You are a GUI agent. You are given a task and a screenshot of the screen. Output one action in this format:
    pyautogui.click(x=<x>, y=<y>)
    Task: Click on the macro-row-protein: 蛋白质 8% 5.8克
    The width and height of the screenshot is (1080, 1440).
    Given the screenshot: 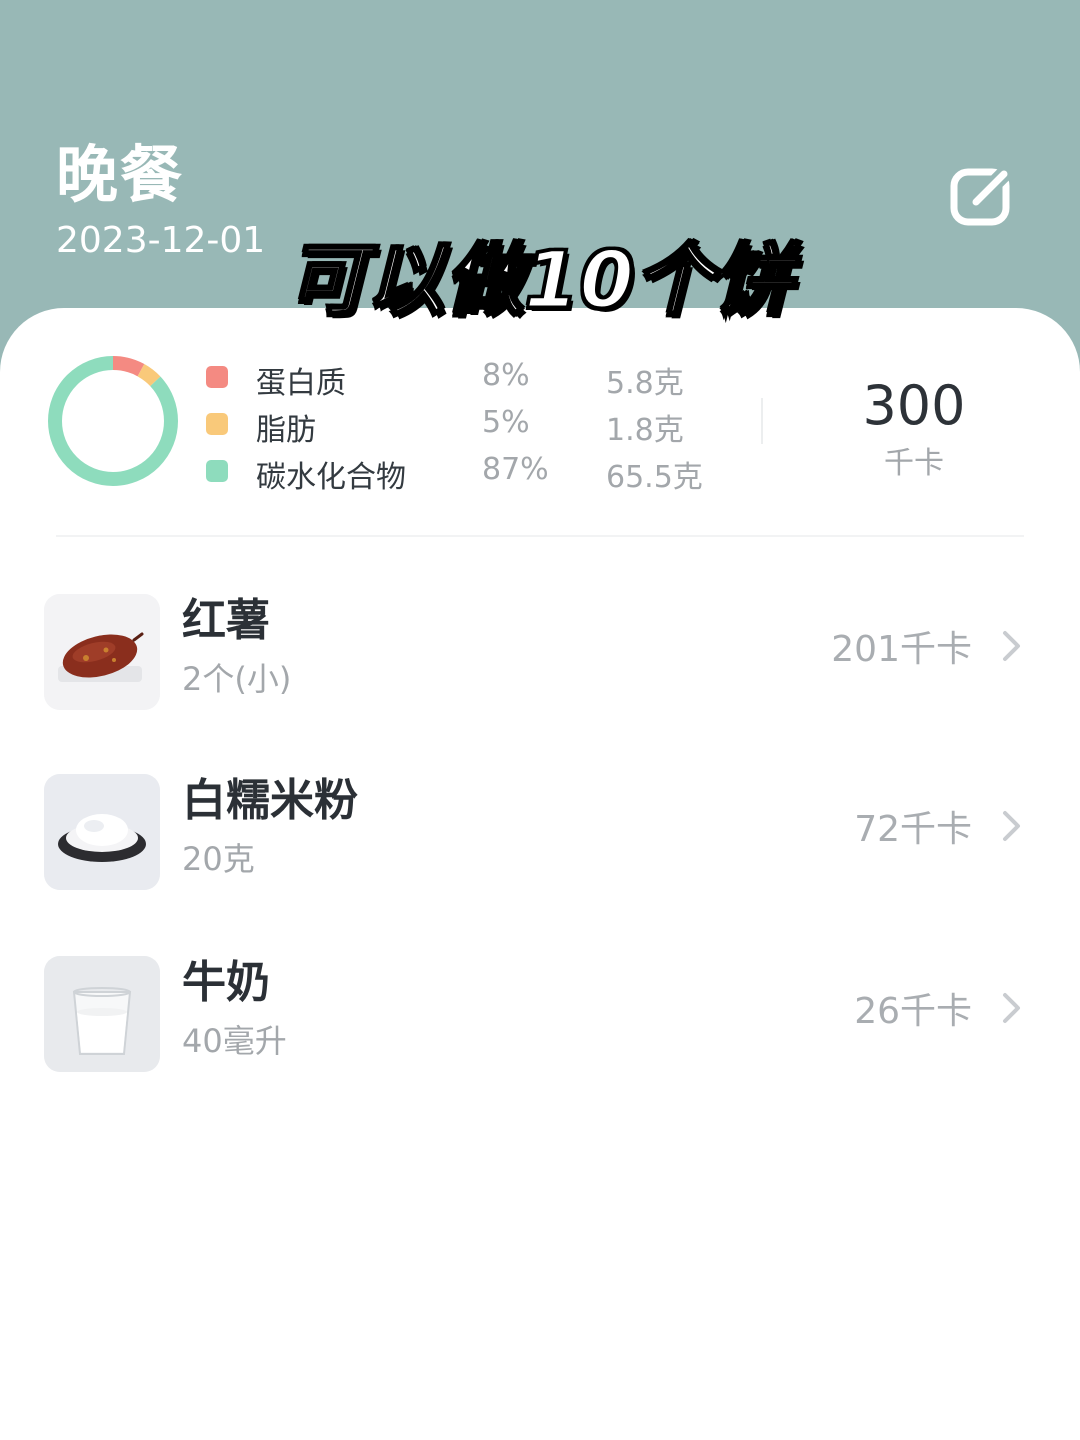 What is the action you would take?
    pyautogui.click(x=466, y=379)
    